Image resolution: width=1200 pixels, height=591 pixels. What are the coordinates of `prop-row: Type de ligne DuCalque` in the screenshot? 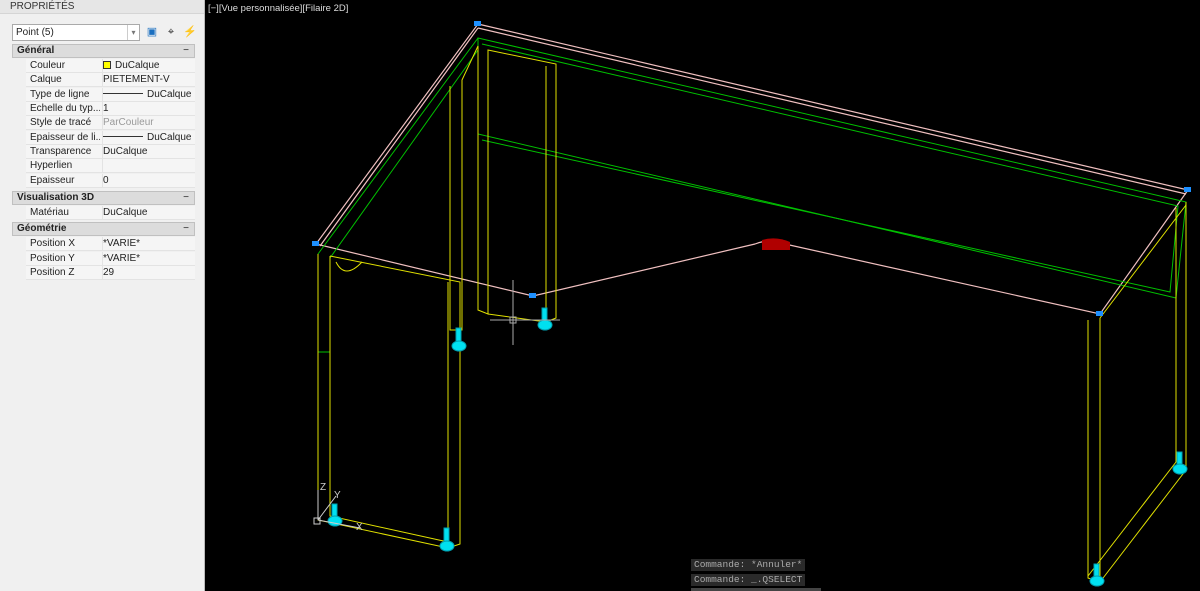 It's located at (110, 95).